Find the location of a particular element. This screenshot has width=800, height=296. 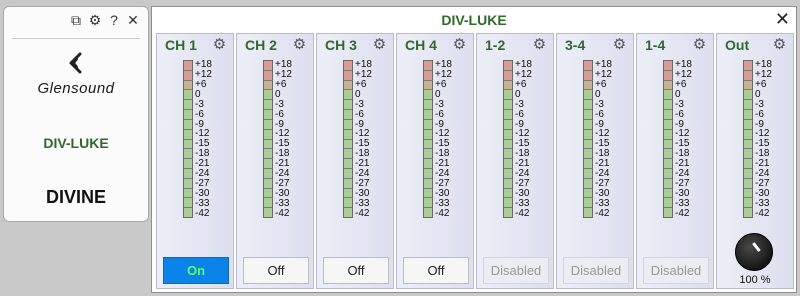

channel-name: CH 2 is located at coordinates (261, 45).